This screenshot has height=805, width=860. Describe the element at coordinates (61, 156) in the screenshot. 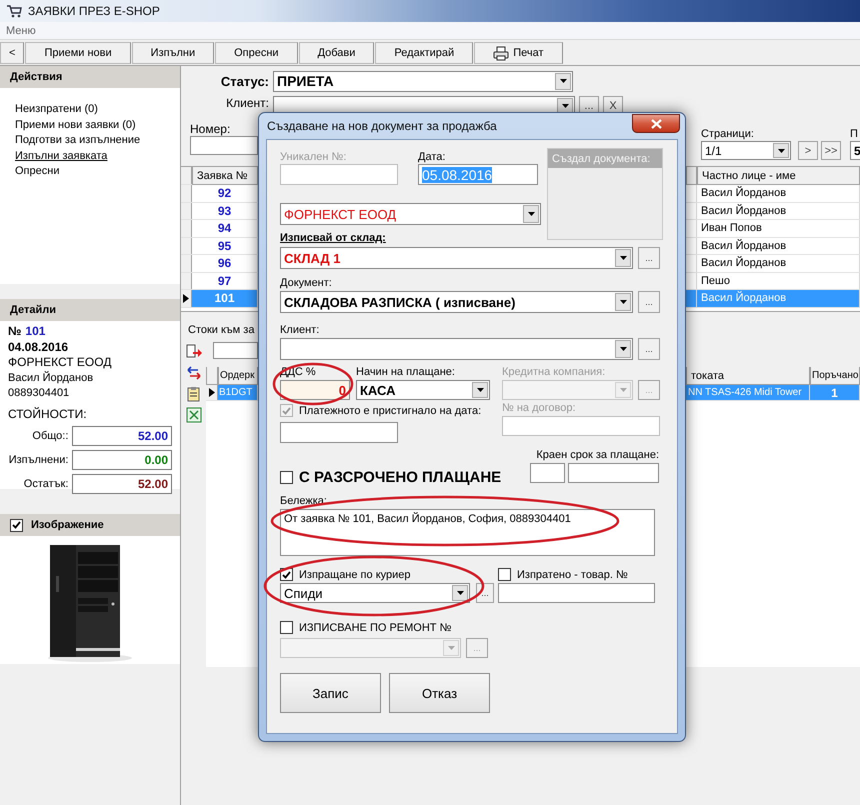

I see `action-link: Изпълни заявката` at that location.